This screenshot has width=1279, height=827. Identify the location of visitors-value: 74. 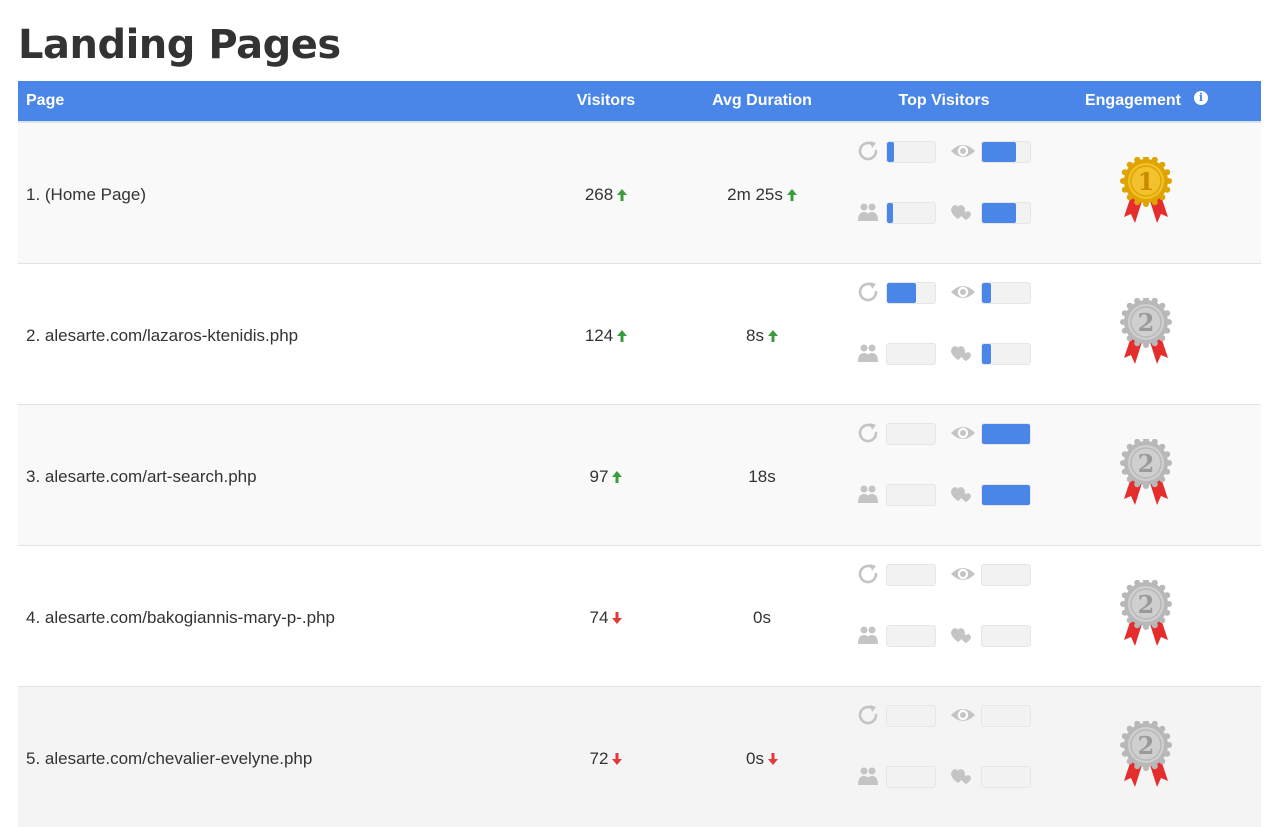
(606, 618).